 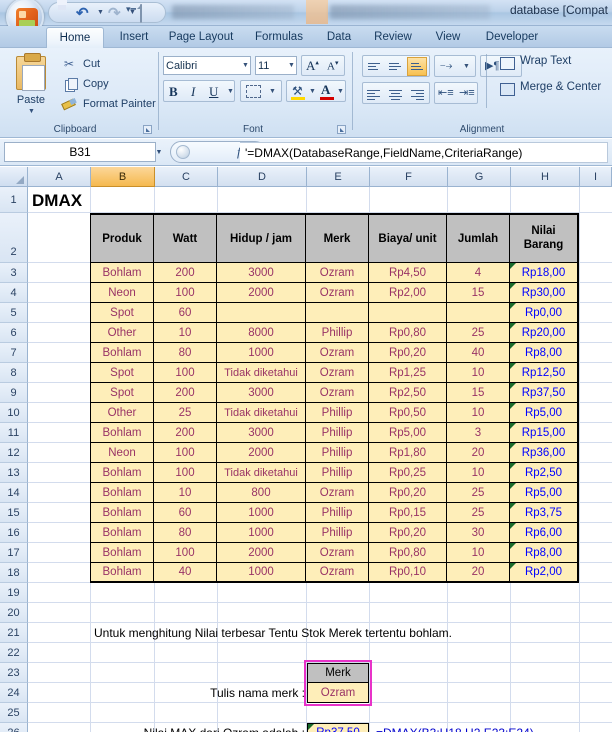 What do you see at coordinates (14, 727) in the screenshot?
I see `row-header-26: 26` at bounding box center [14, 727].